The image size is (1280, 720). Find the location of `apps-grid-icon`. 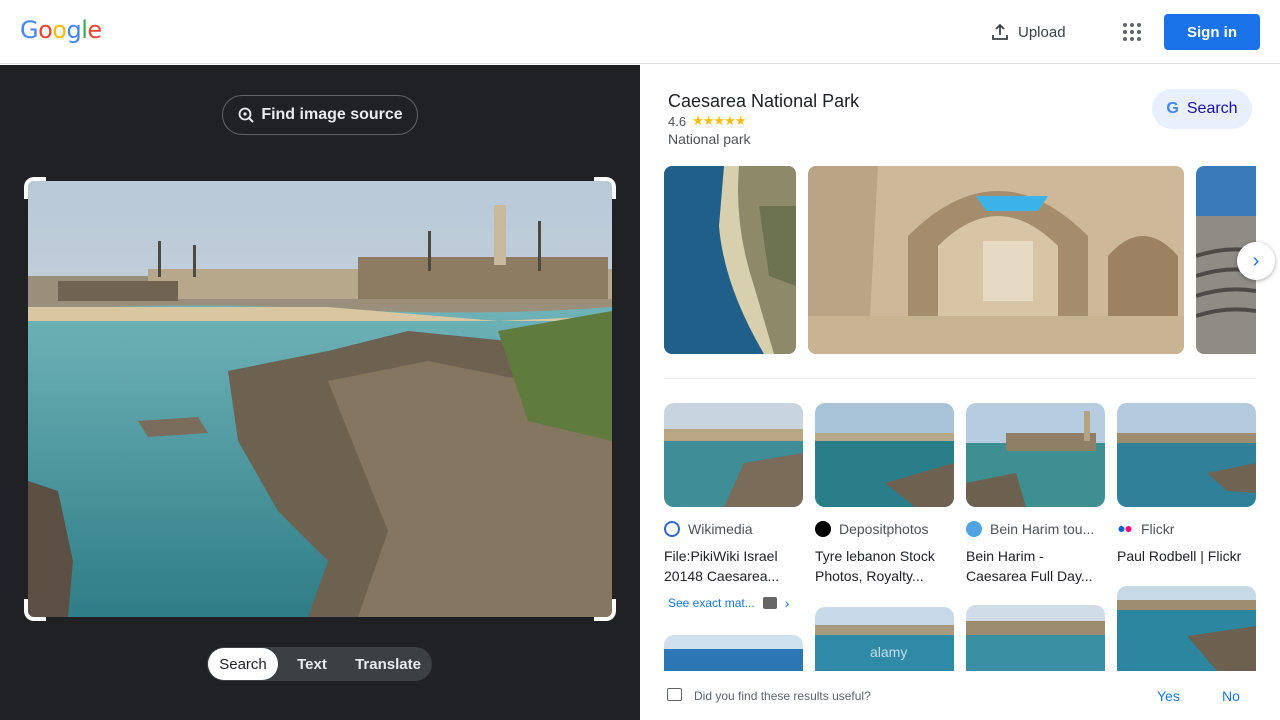

apps-grid-icon is located at coordinates (1132, 32).